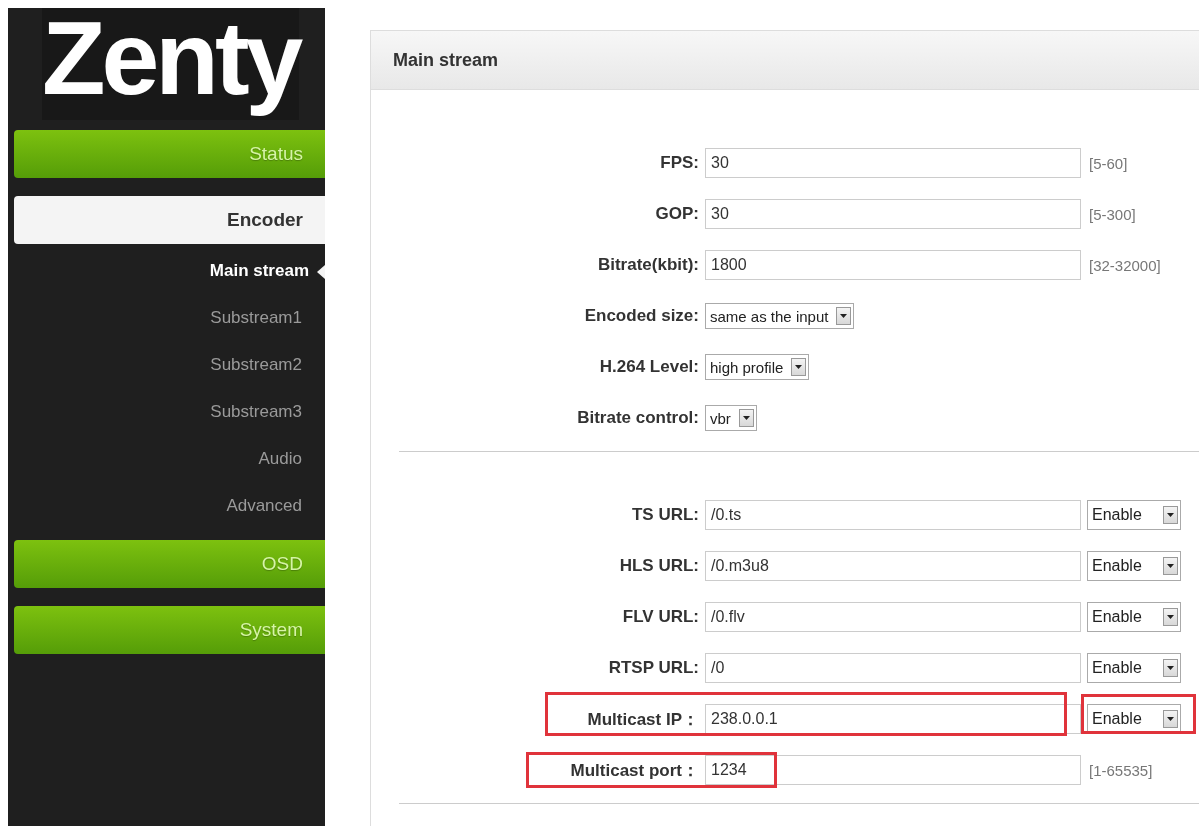  Describe the element at coordinates (166, 412) in the screenshot. I see `nav-item: Substream3` at that location.